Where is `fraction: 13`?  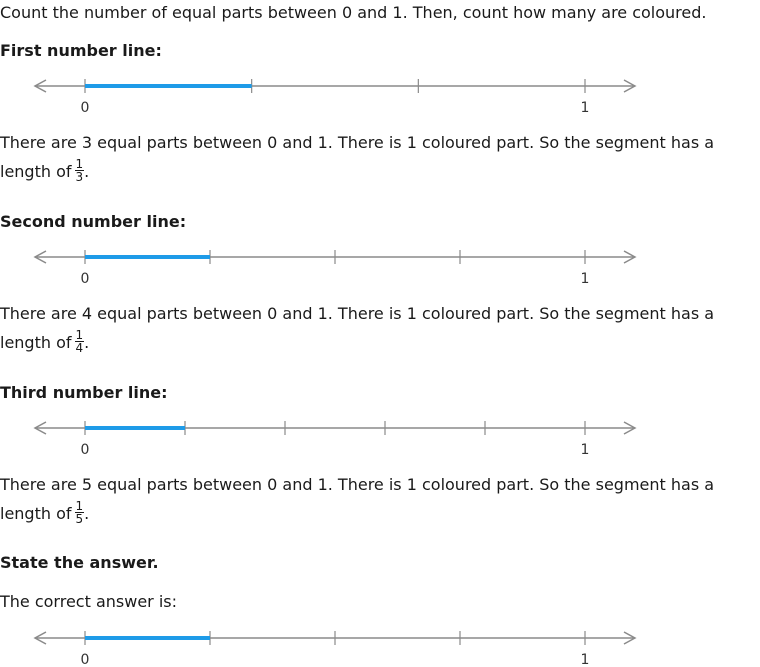
fraction: 13 is located at coordinates (79, 170).